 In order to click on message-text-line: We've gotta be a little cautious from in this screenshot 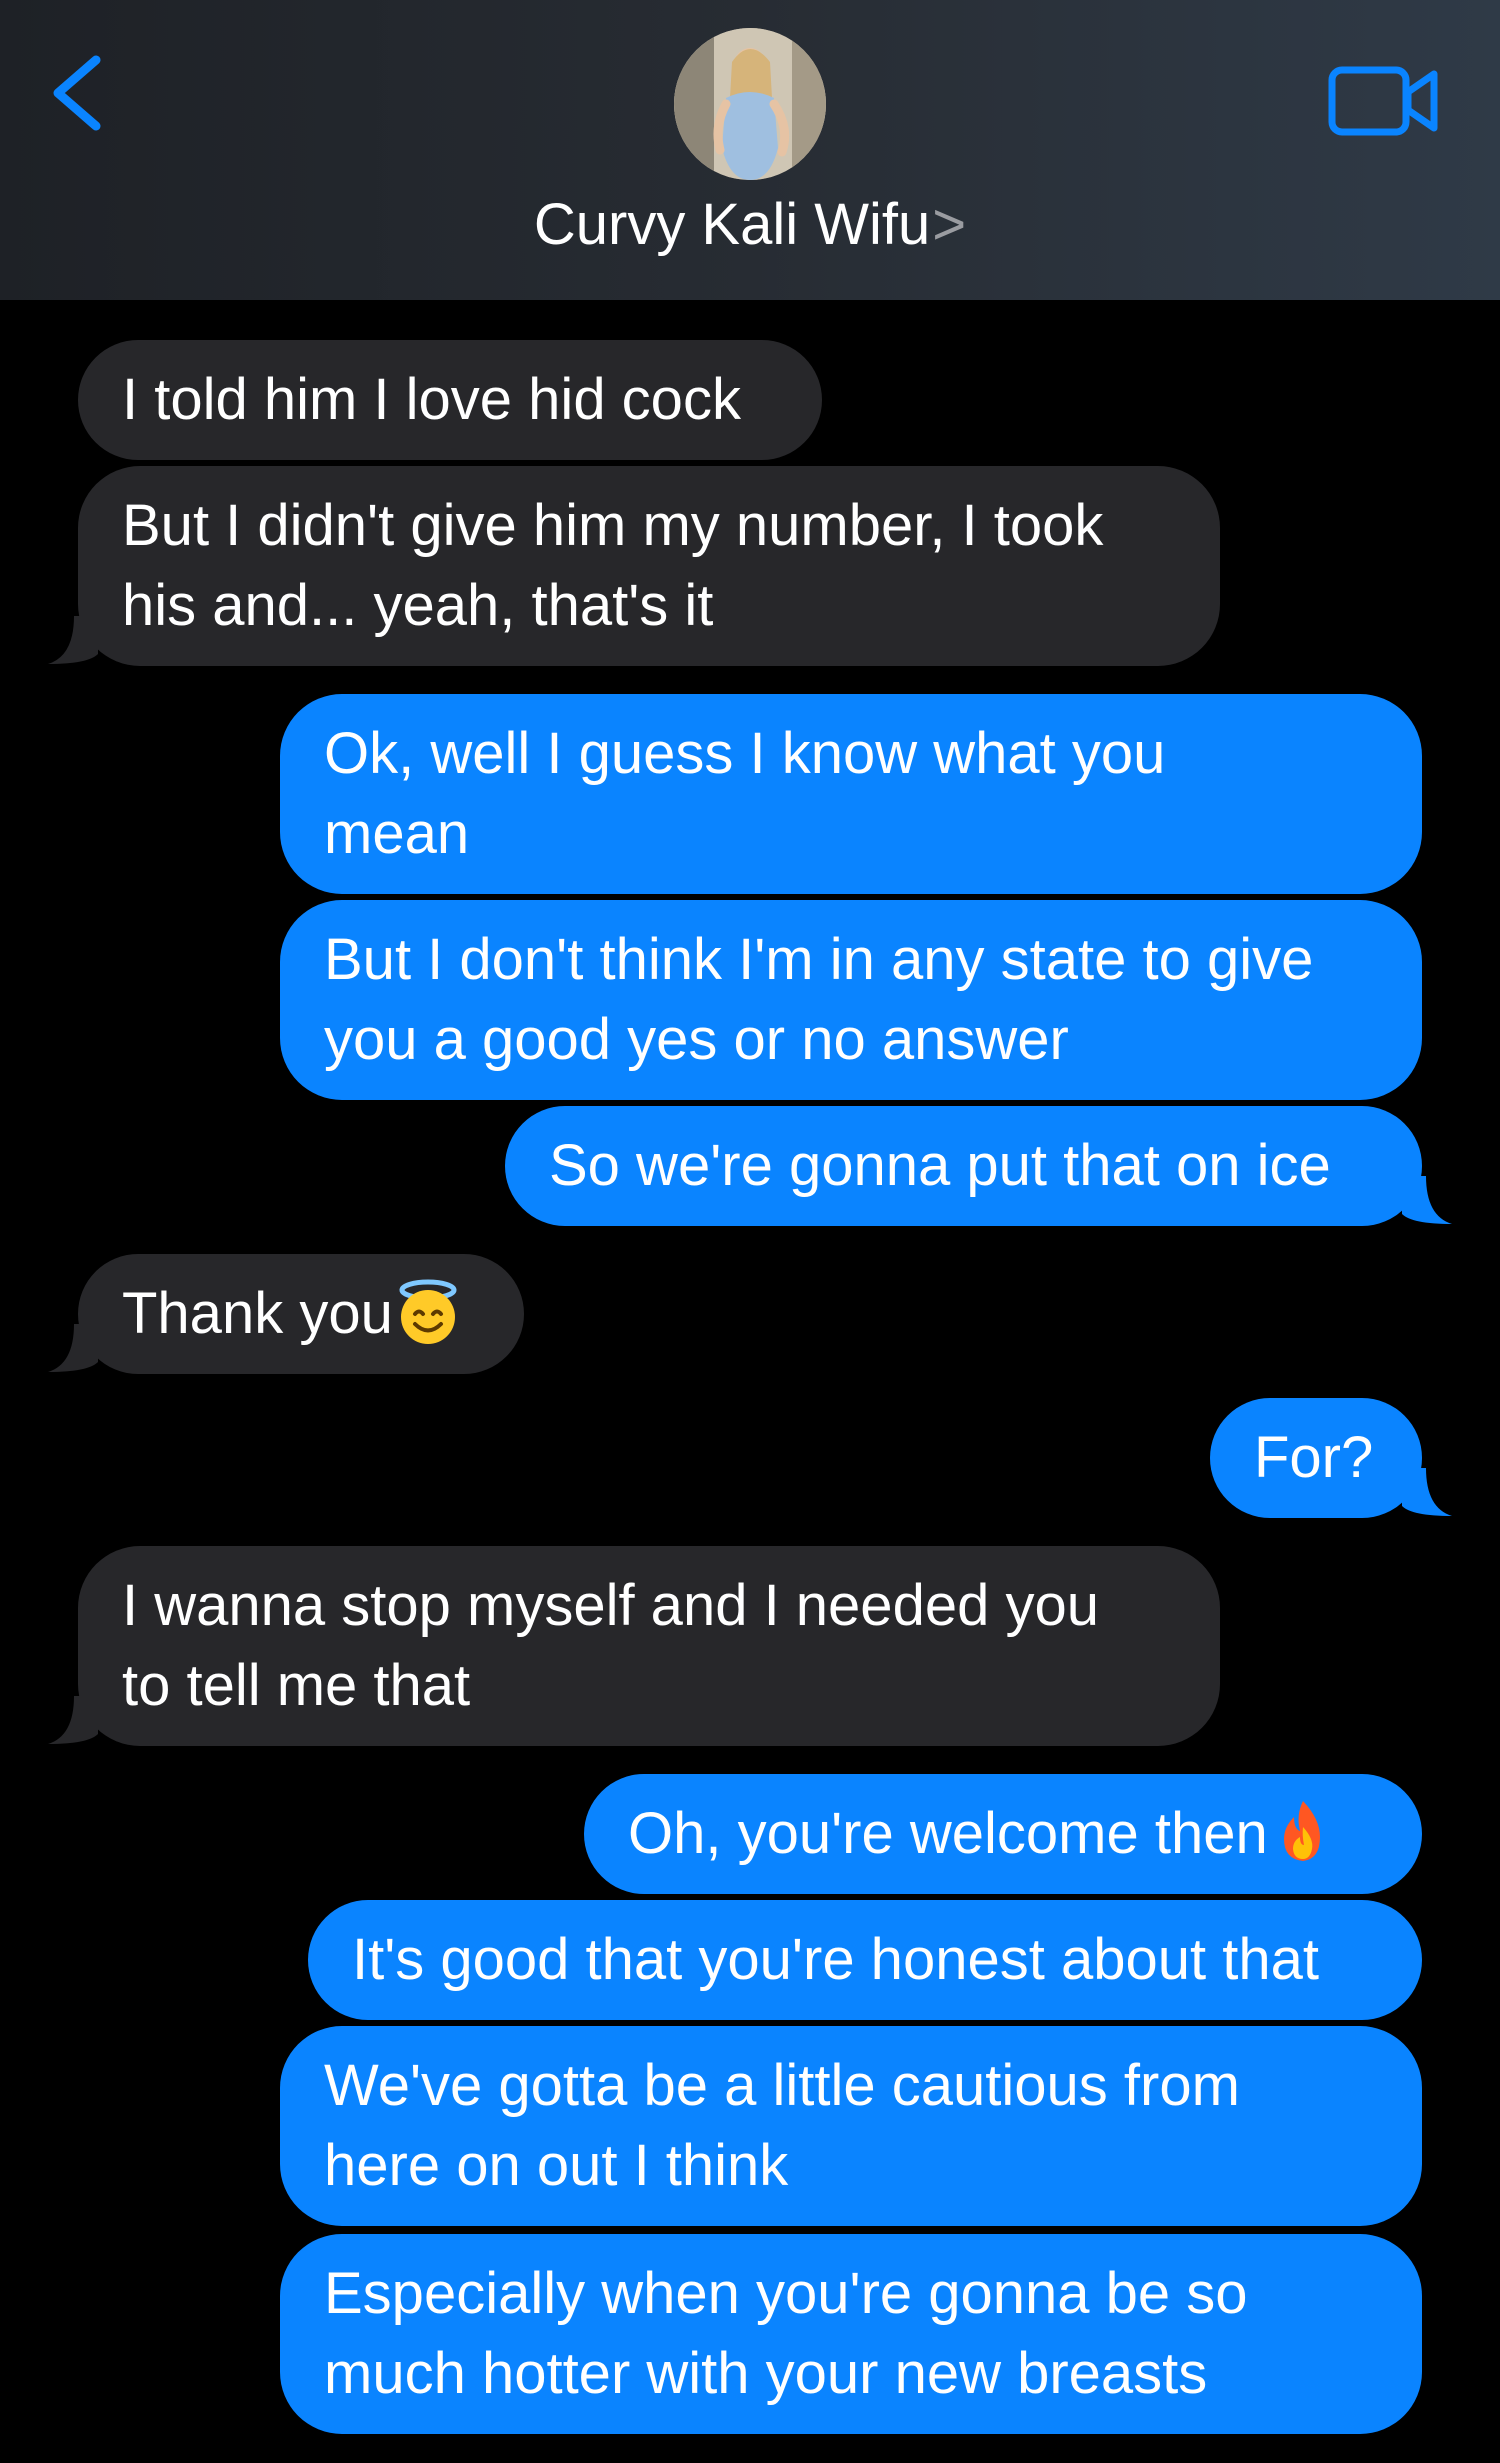, I will do `click(851, 2086)`.